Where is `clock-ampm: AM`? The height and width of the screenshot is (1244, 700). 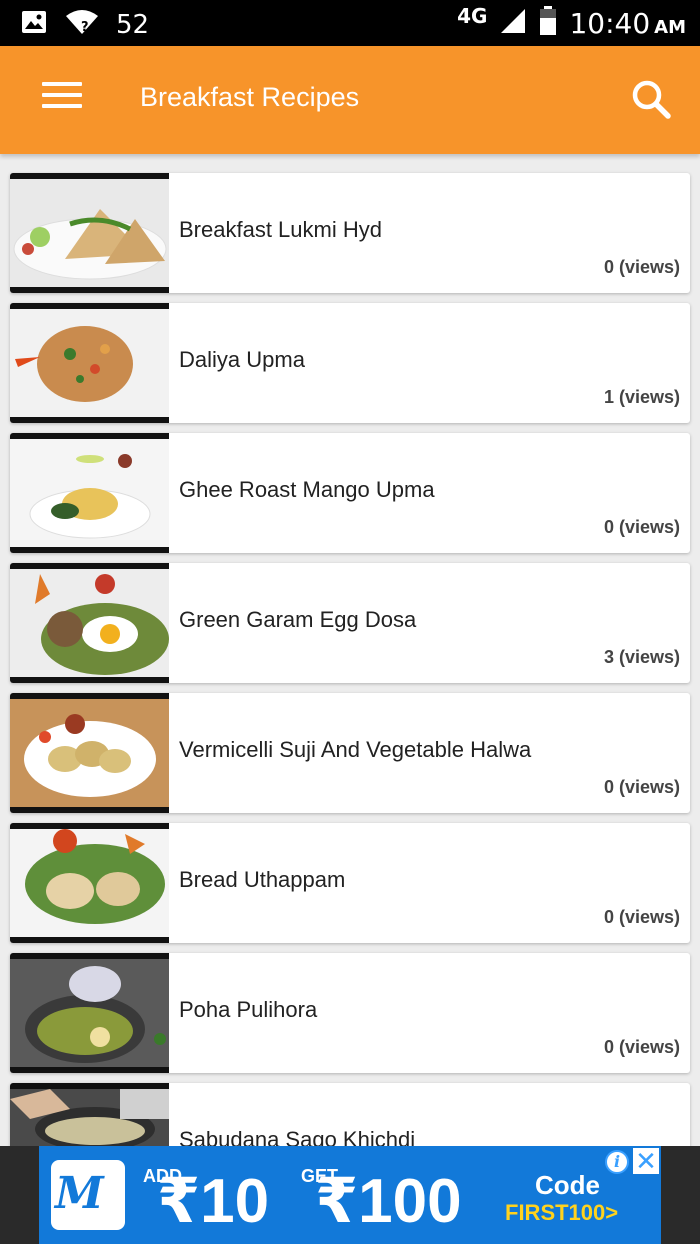 clock-ampm: AM is located at coordinates (670, 27).